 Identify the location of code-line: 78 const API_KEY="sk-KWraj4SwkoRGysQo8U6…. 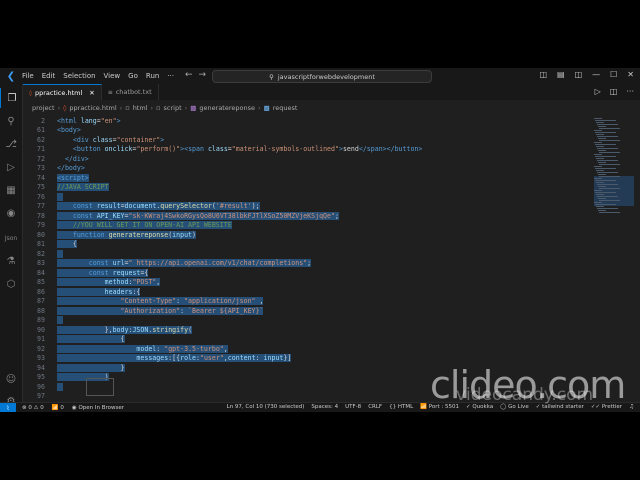
(308, 215).